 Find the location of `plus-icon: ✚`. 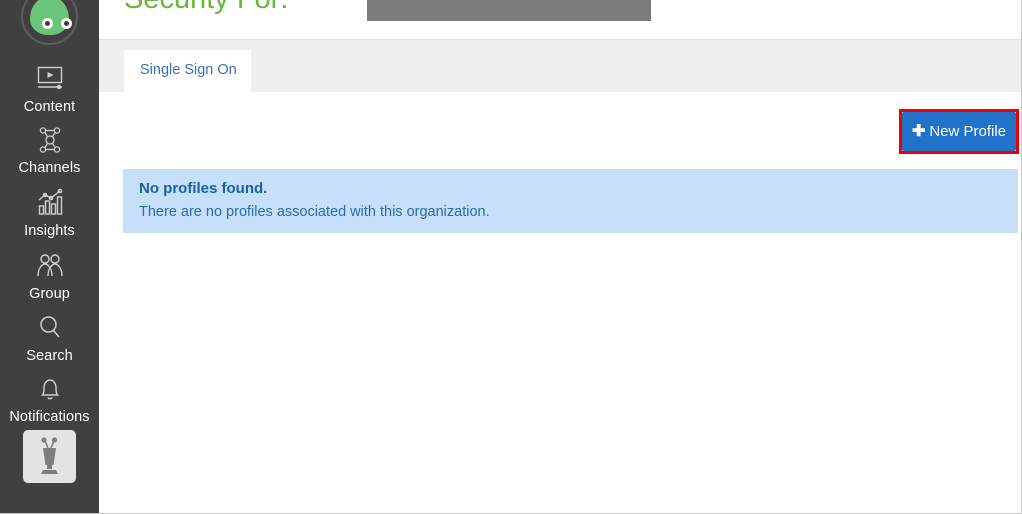

plus-icon: ✚ is located at coordinates (918, 131).